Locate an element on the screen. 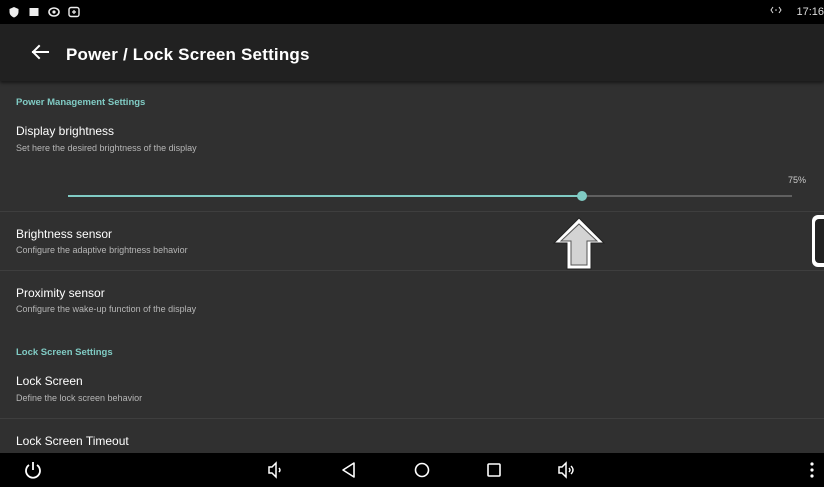 The height and width of the screenshot is (487, 824). lock-screen-subtitle: Define the lock screen behavior is located at coordinates (79, 398).